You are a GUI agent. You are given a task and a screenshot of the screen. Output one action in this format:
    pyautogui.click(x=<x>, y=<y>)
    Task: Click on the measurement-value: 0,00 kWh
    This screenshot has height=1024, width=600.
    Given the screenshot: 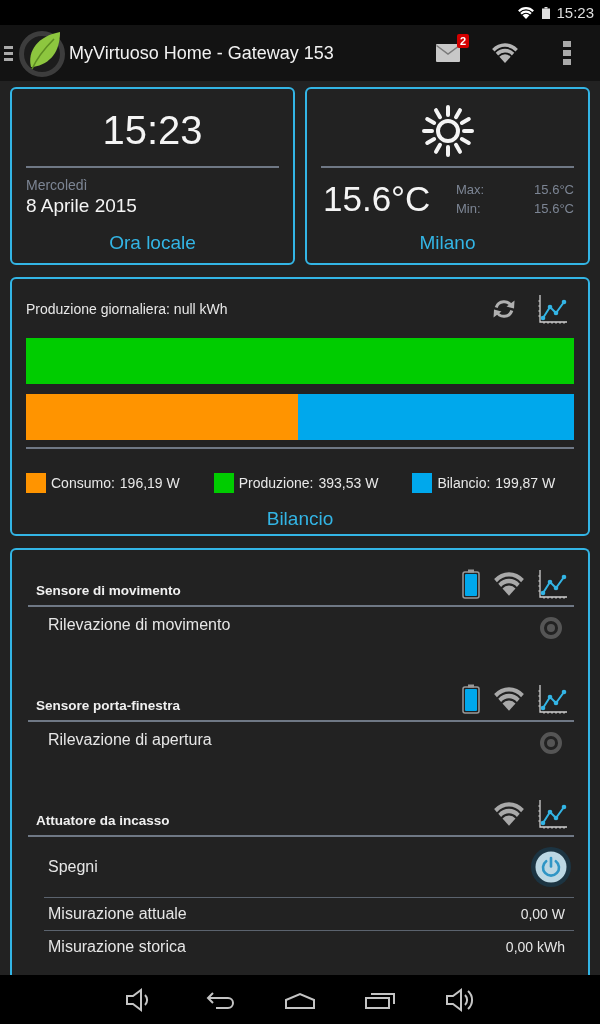 What is the action you would take?
    pyautogui.click(x=535, y=947)
    